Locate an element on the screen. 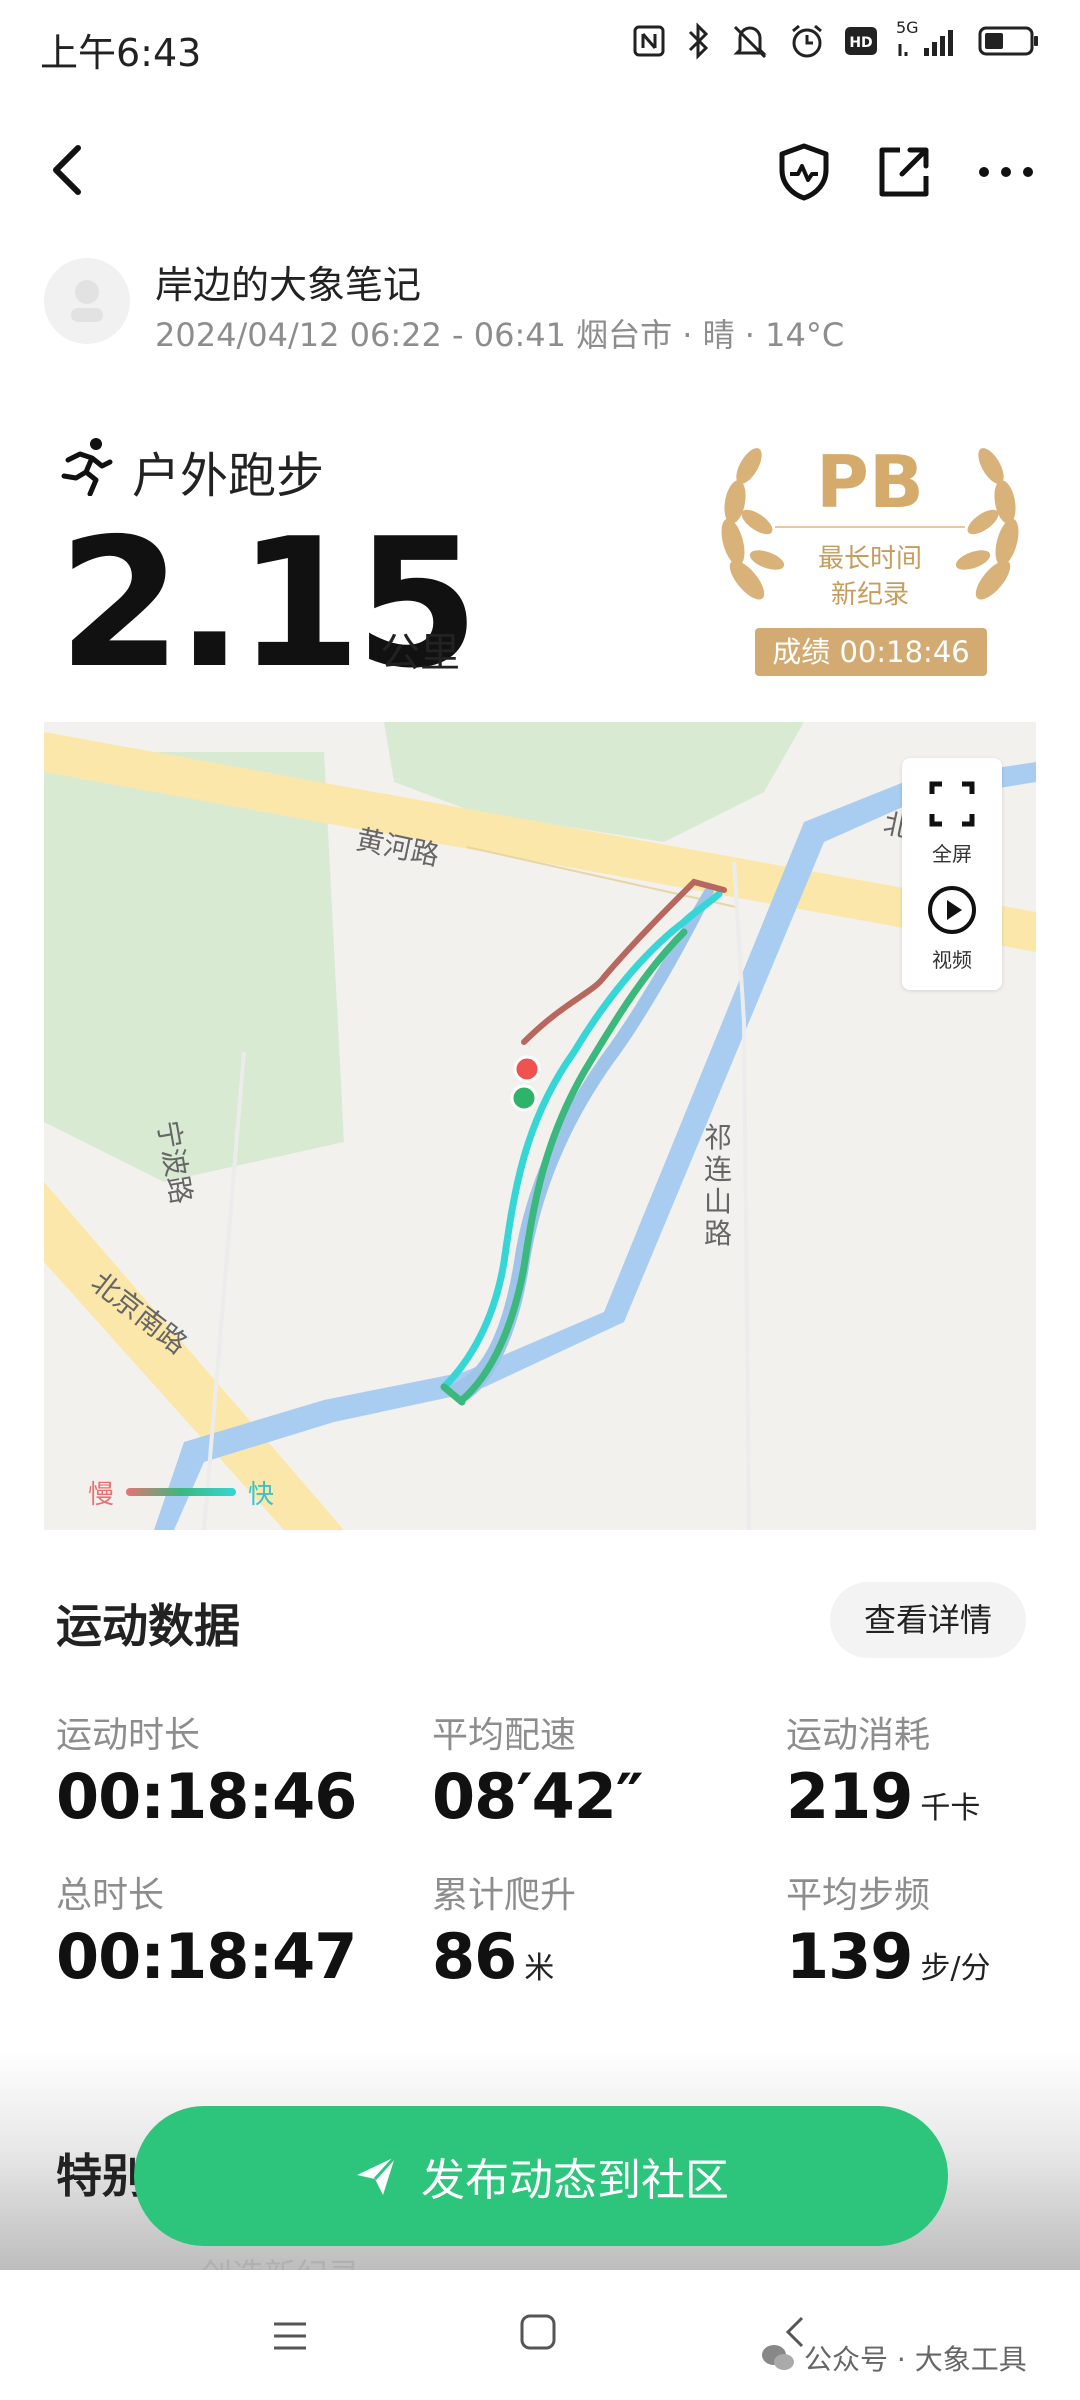 The image size is (1080, 2400). menu-icon is located at coordinates (290, 2336).